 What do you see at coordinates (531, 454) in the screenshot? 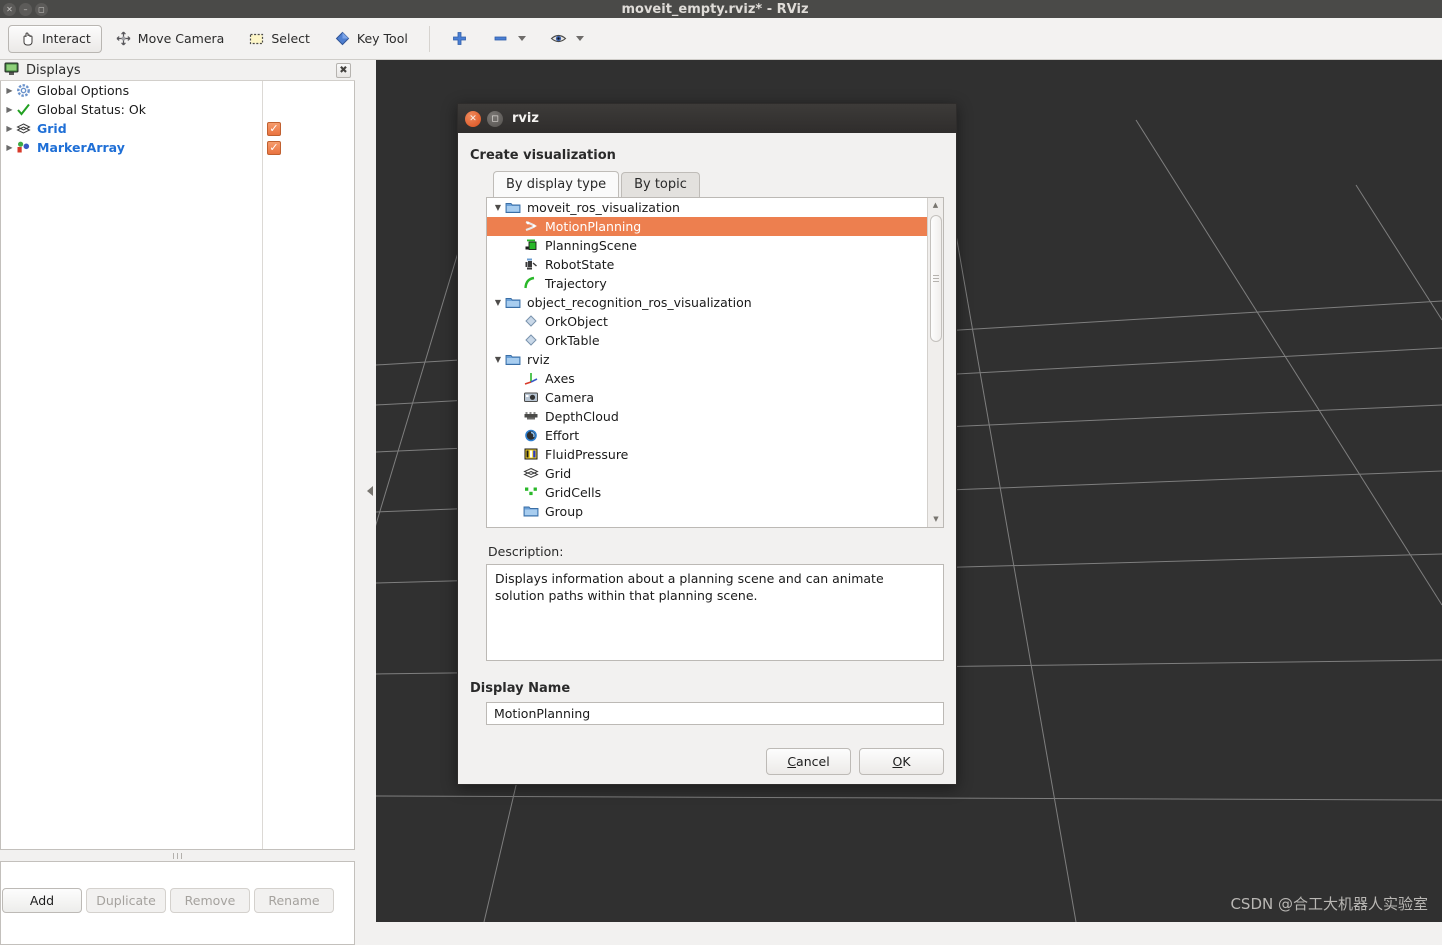
I see `fluid-pressure-icon` at bounding box center [531, 454].